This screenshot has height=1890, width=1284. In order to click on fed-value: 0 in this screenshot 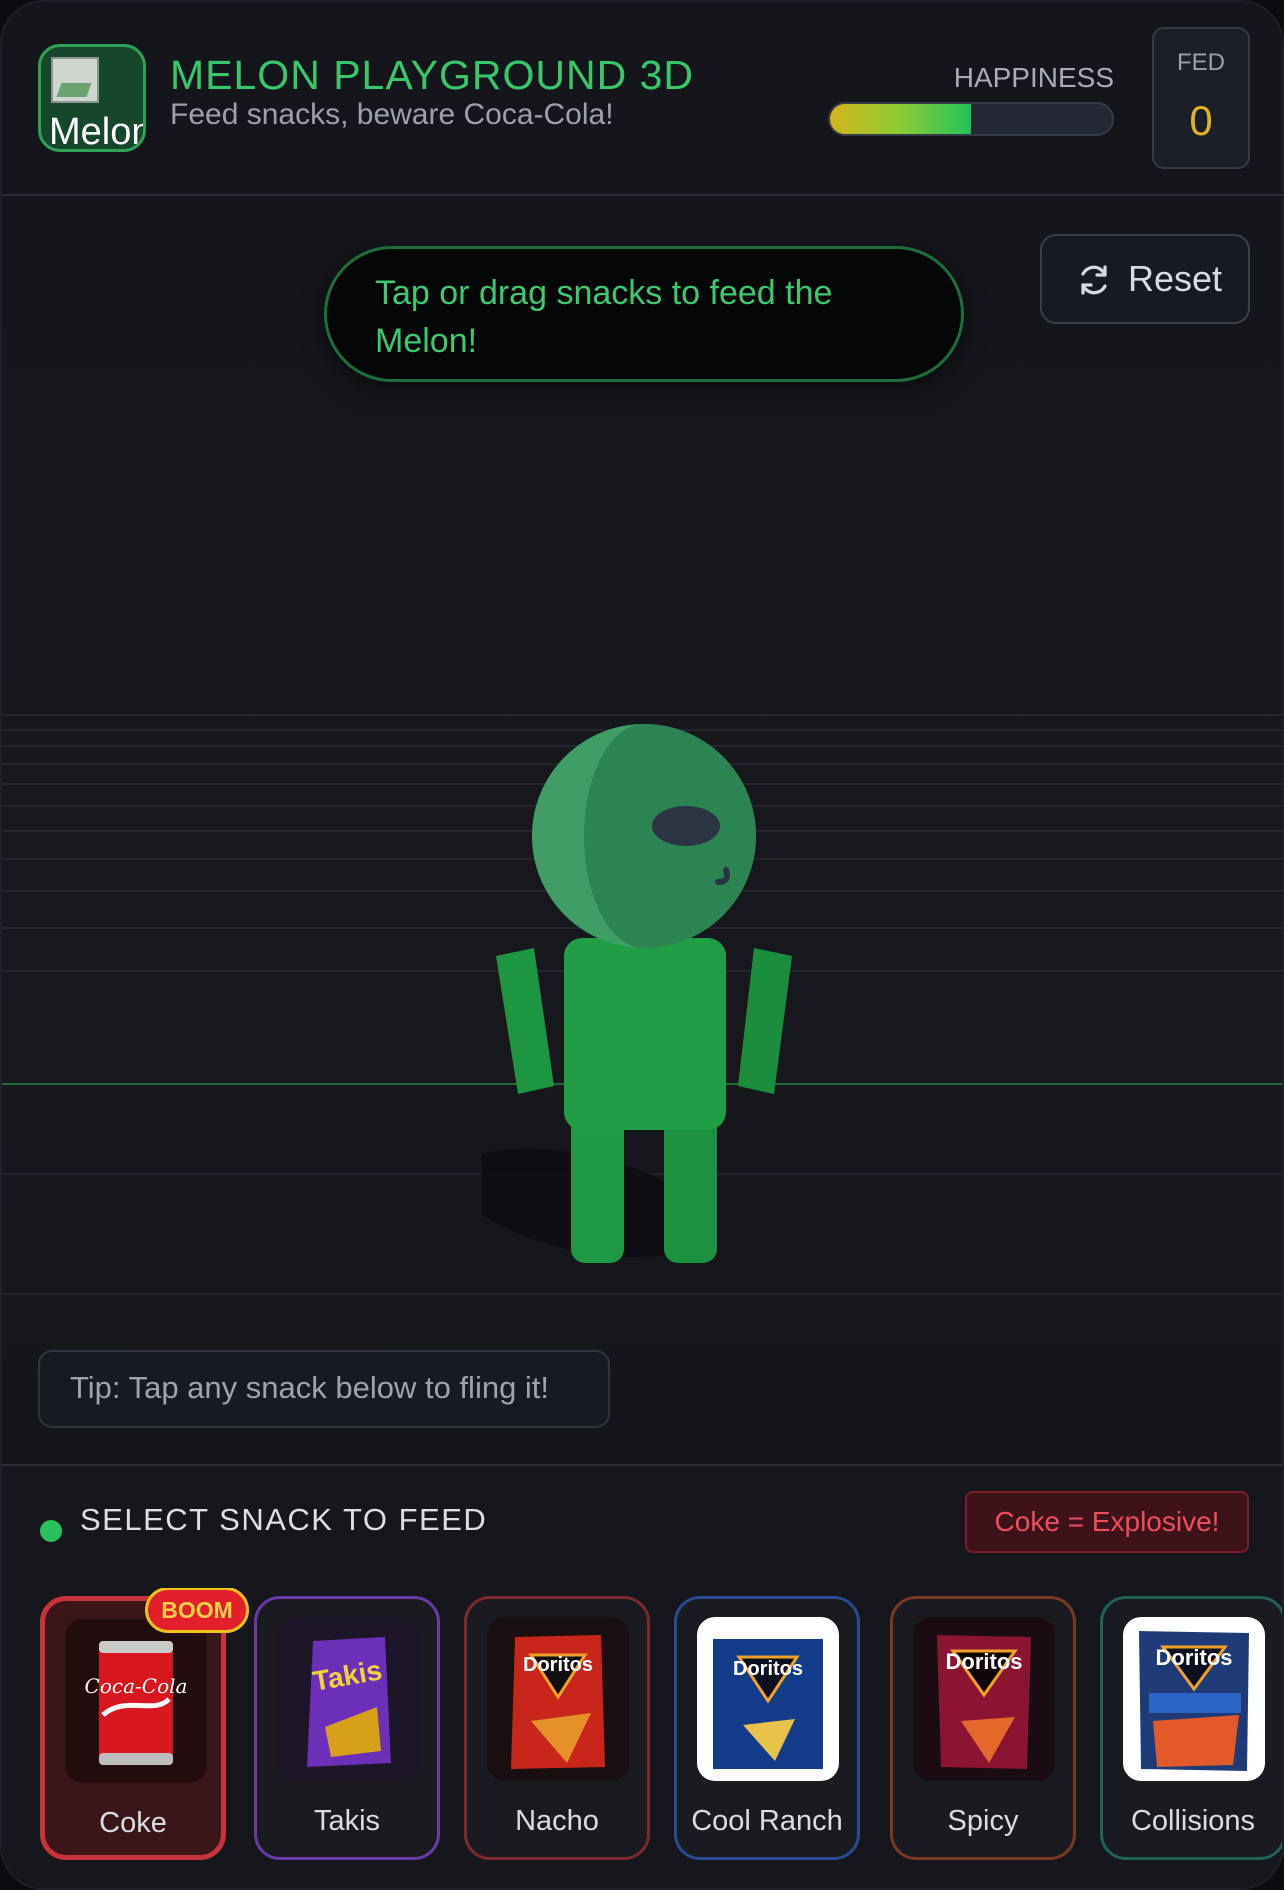, I will do `click(1201, 120)`.